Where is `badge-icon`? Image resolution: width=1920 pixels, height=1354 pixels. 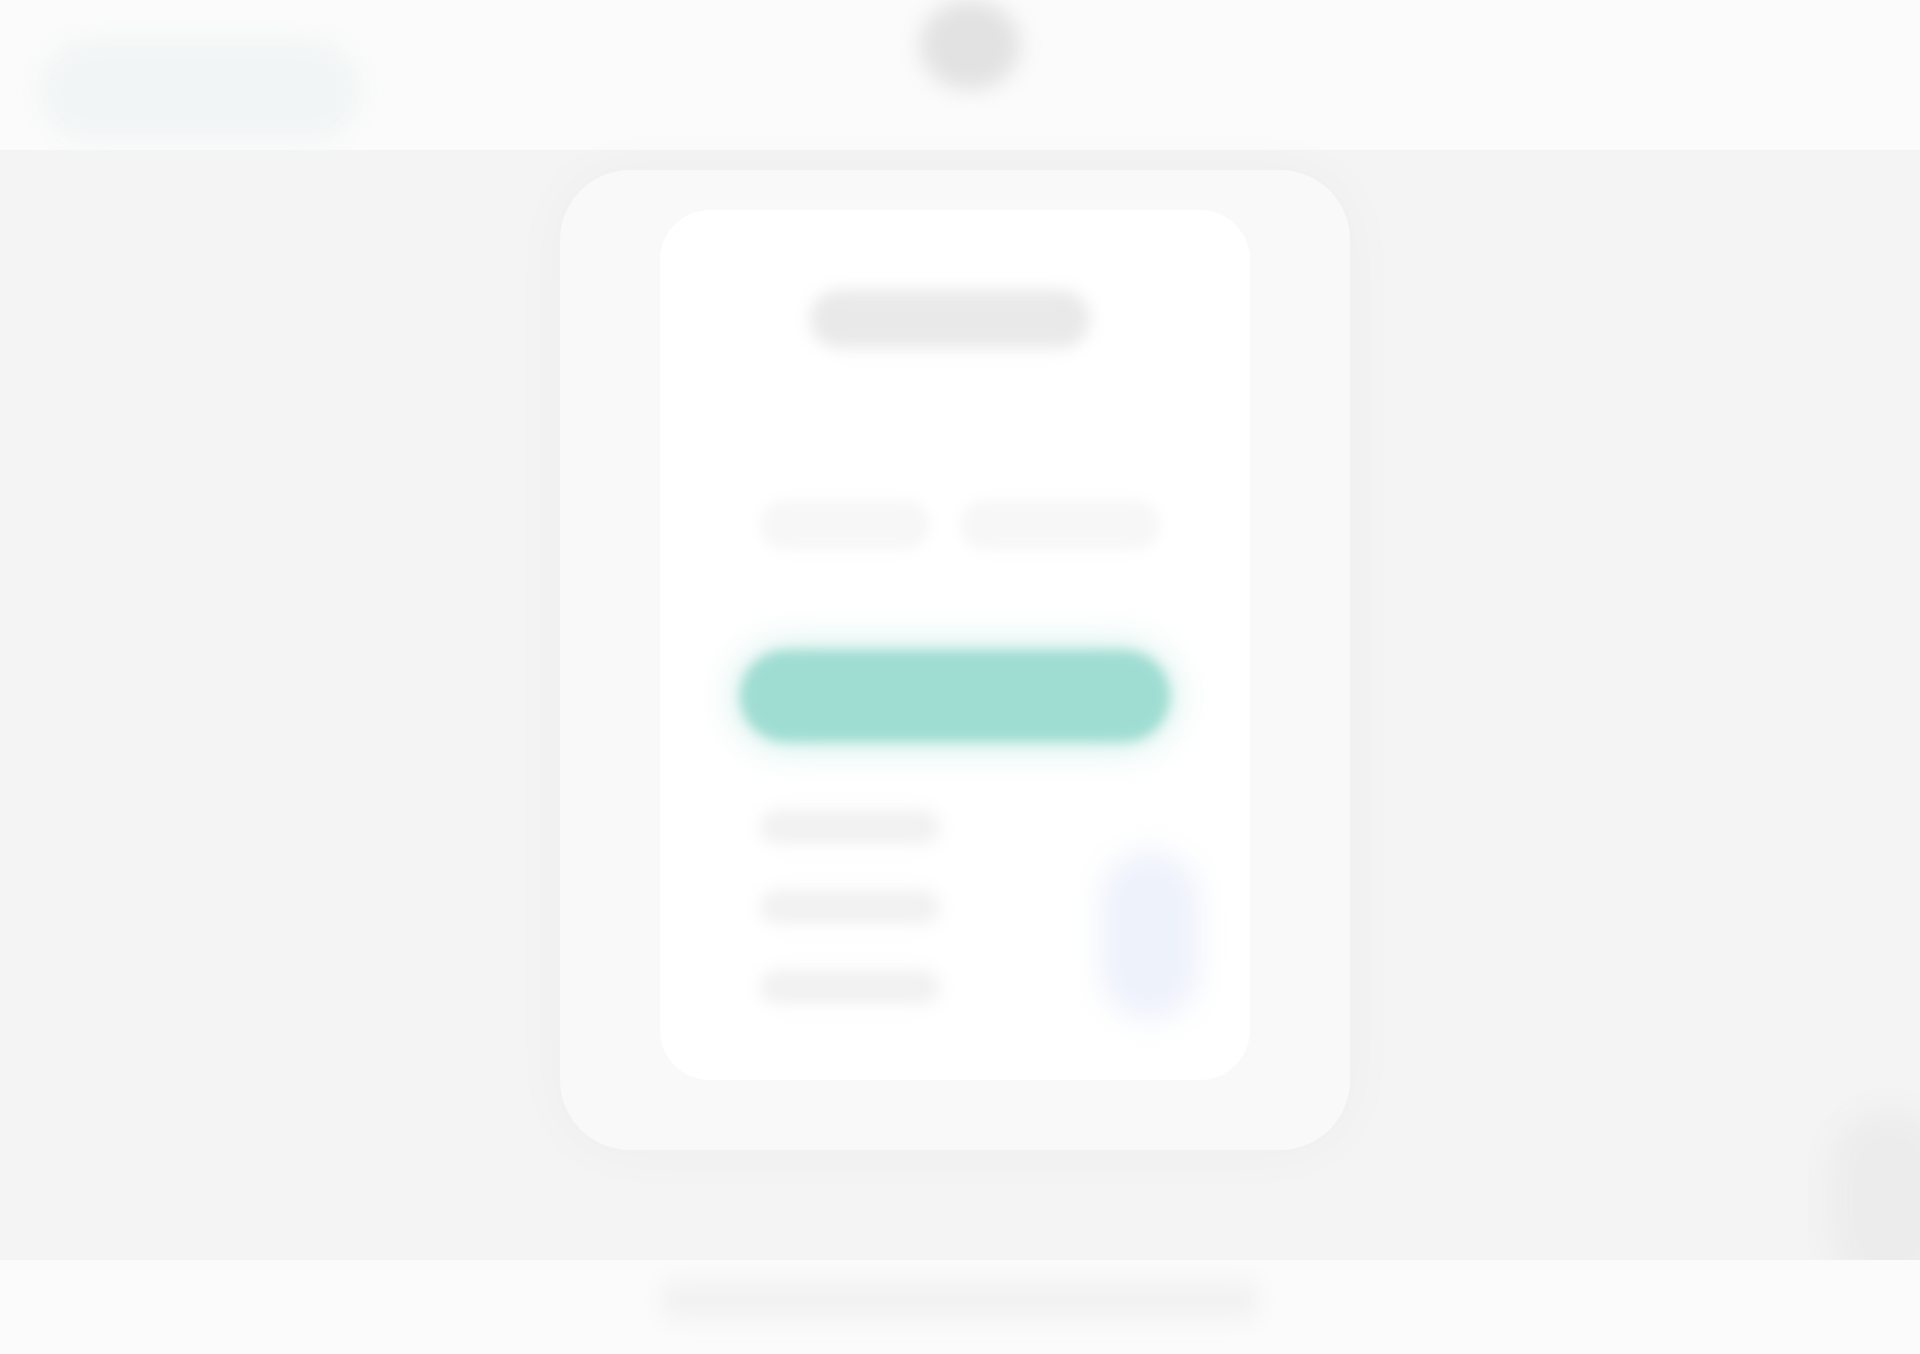 badge-icon is located at coordinates (1150, 935).